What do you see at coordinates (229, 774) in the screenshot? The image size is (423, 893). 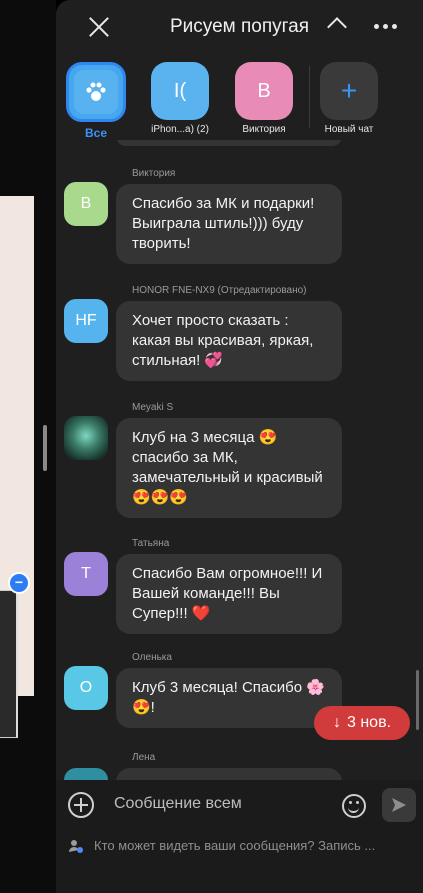 I see `message-bubble` at bounding box center [229, 774].